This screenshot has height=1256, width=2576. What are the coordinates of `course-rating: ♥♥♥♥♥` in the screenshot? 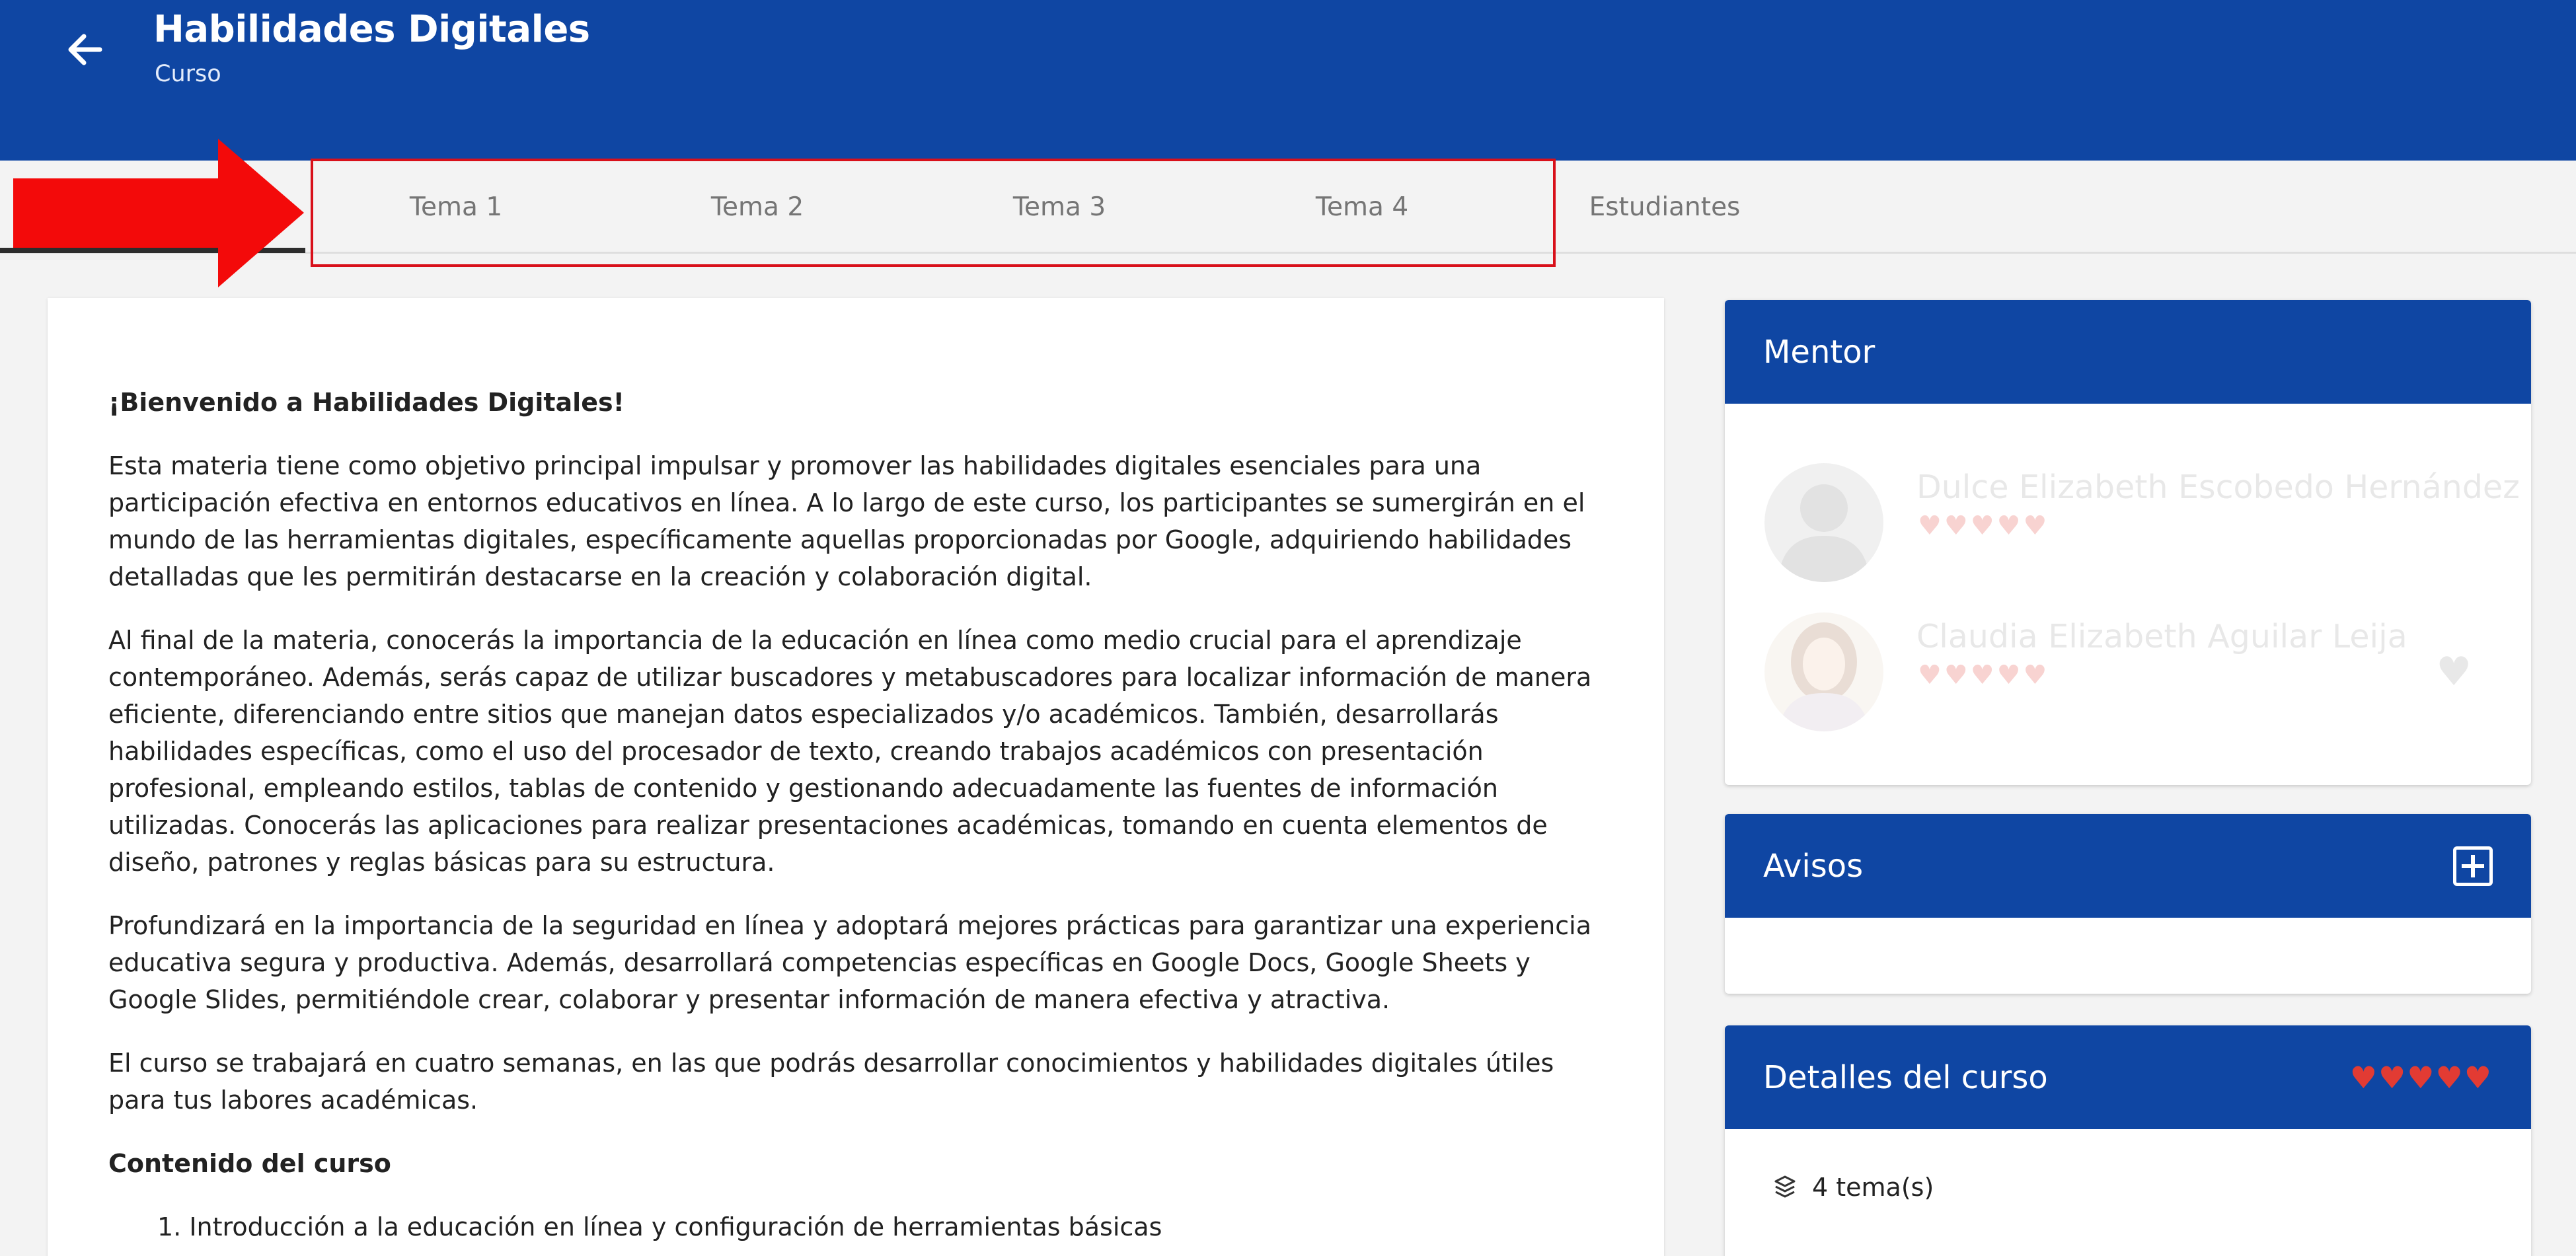 It's located at (2421, 1077).